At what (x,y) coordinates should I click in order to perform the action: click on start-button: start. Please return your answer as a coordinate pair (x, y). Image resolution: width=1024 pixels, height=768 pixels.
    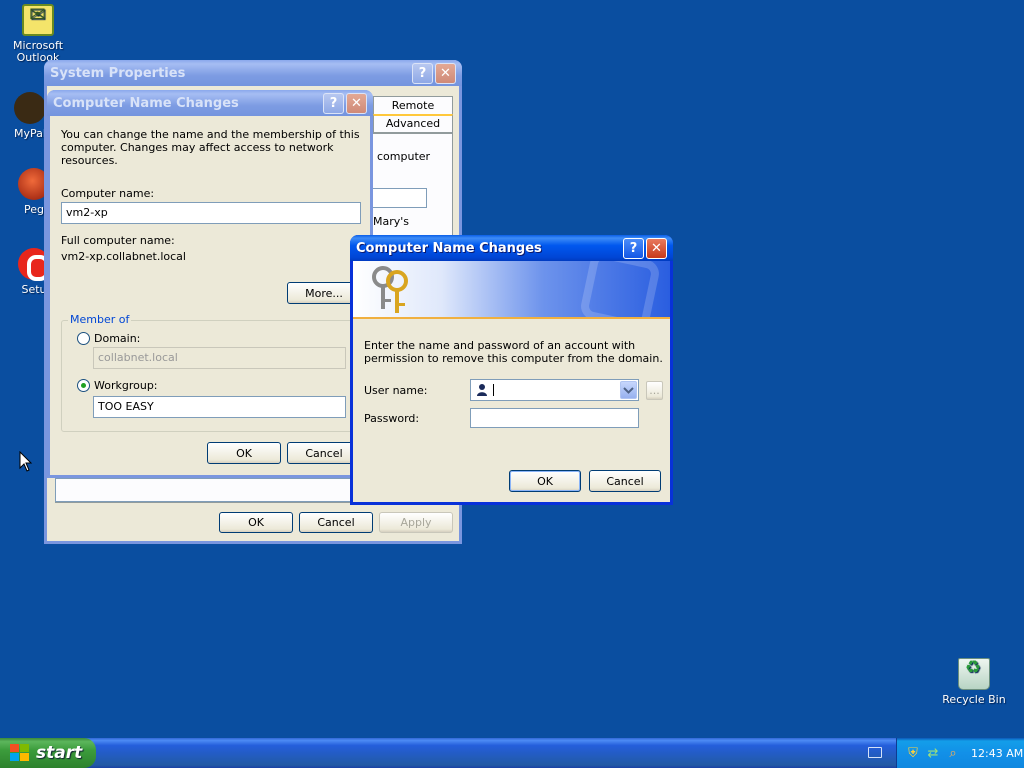
    Looking at the image, I should click on (48, 753).